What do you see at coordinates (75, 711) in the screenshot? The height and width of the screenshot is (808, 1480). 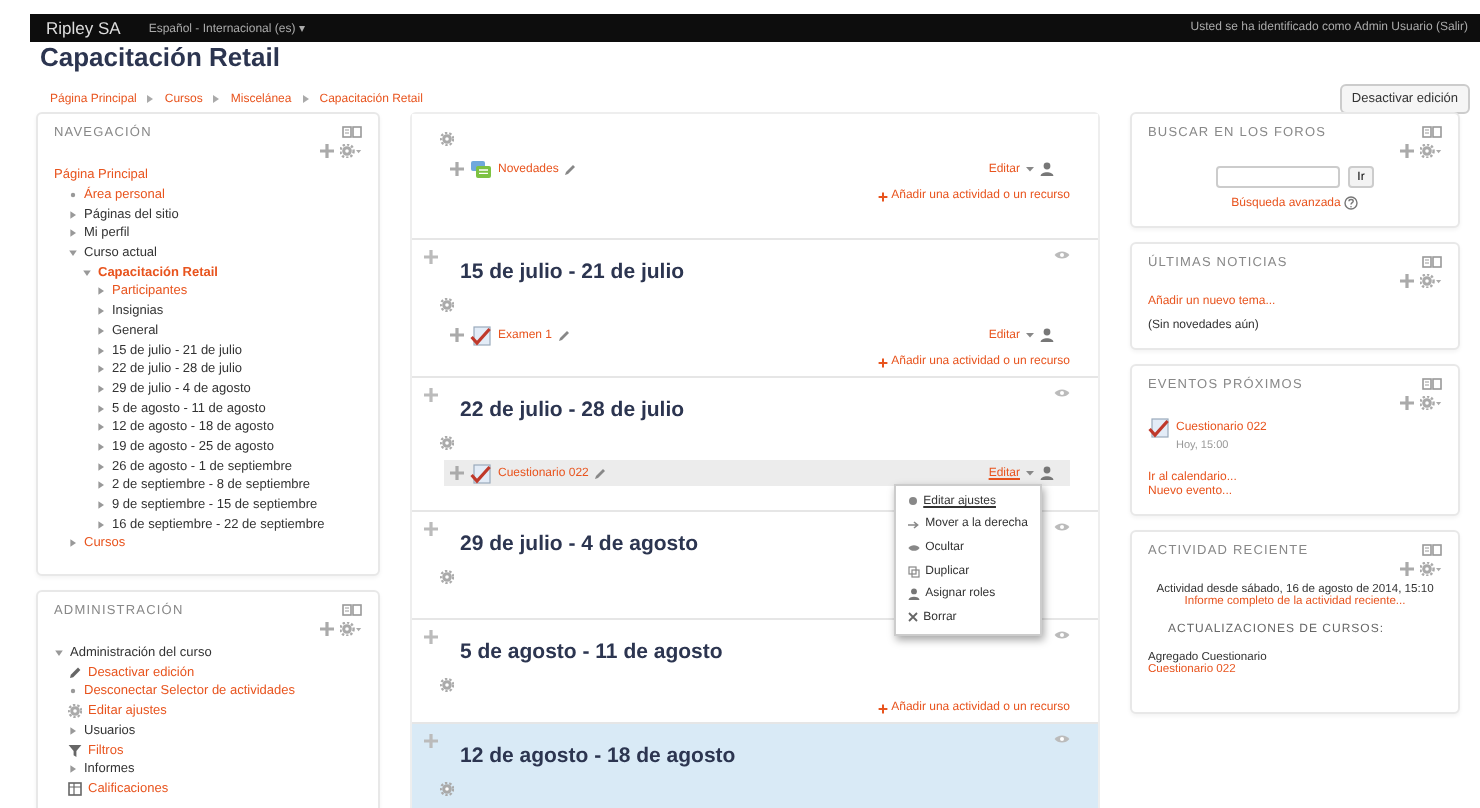 I see `gear-icon` at bounding box center [75, 711].